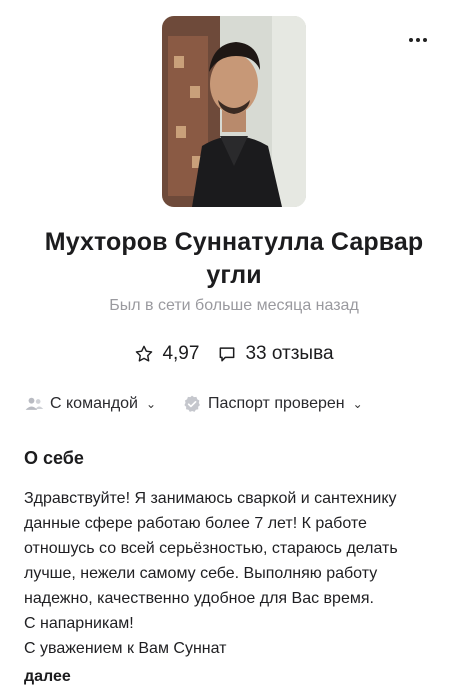  I want to click on reviews-count: 33 отзыва, so click(289, 353).